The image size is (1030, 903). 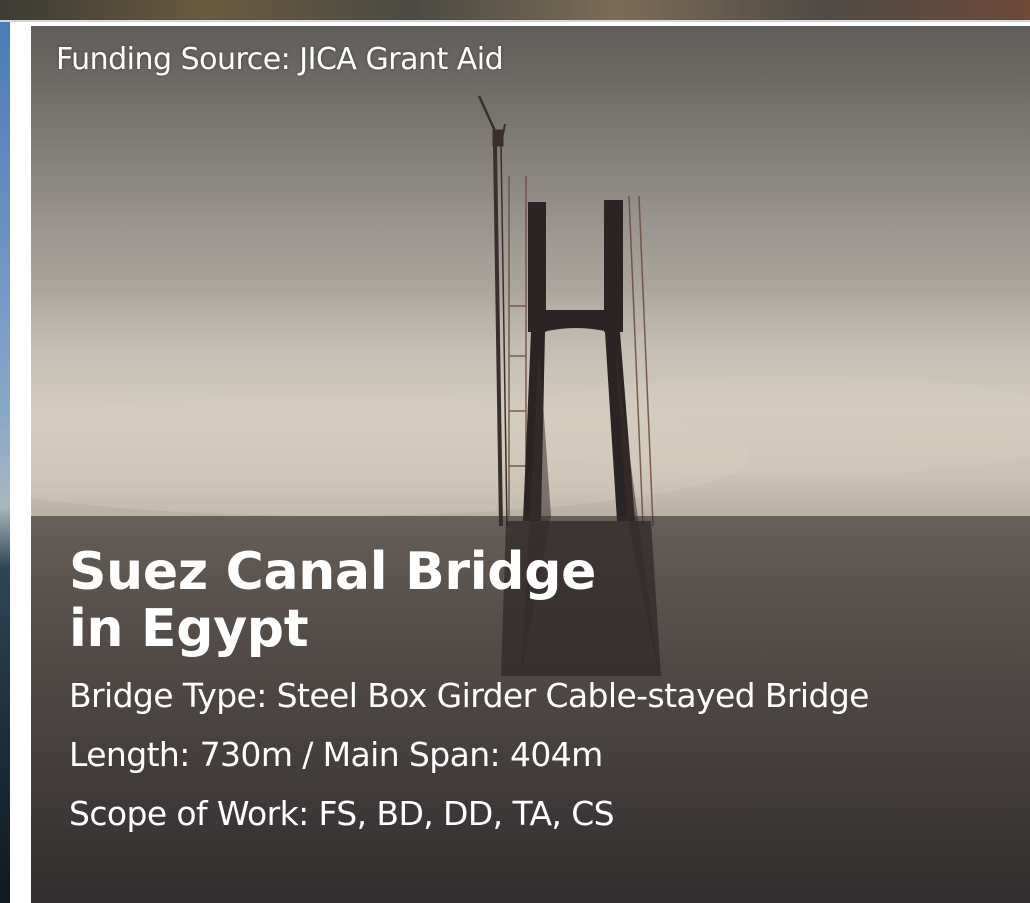 I want to click on funding-source-label: Funding Source: JICA Grant Aid, so click(x=280, y=59).